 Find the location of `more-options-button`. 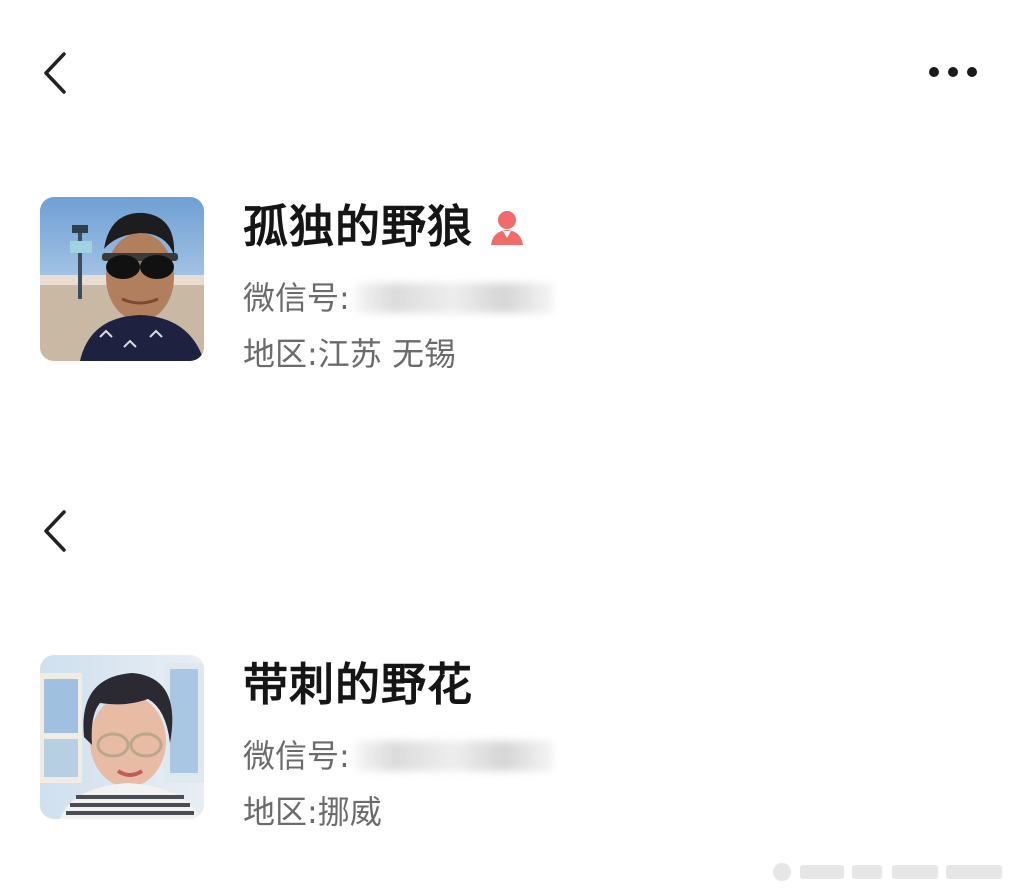

more-options-button is located at coordinates (953, 72).